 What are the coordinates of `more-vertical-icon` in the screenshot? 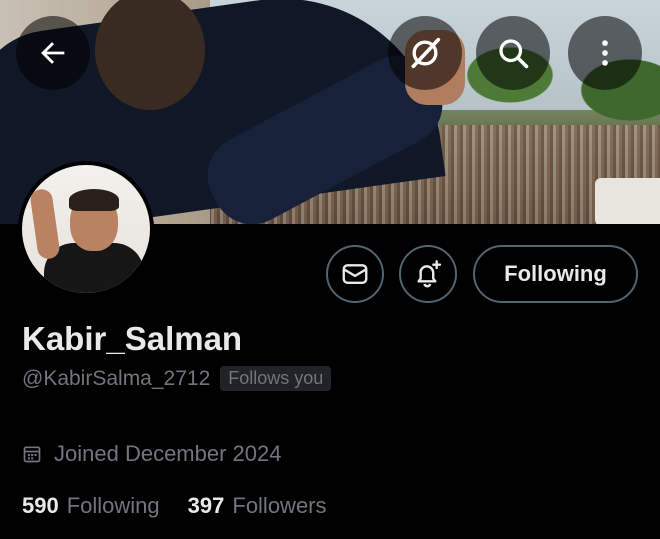 It's located at (605, 53).